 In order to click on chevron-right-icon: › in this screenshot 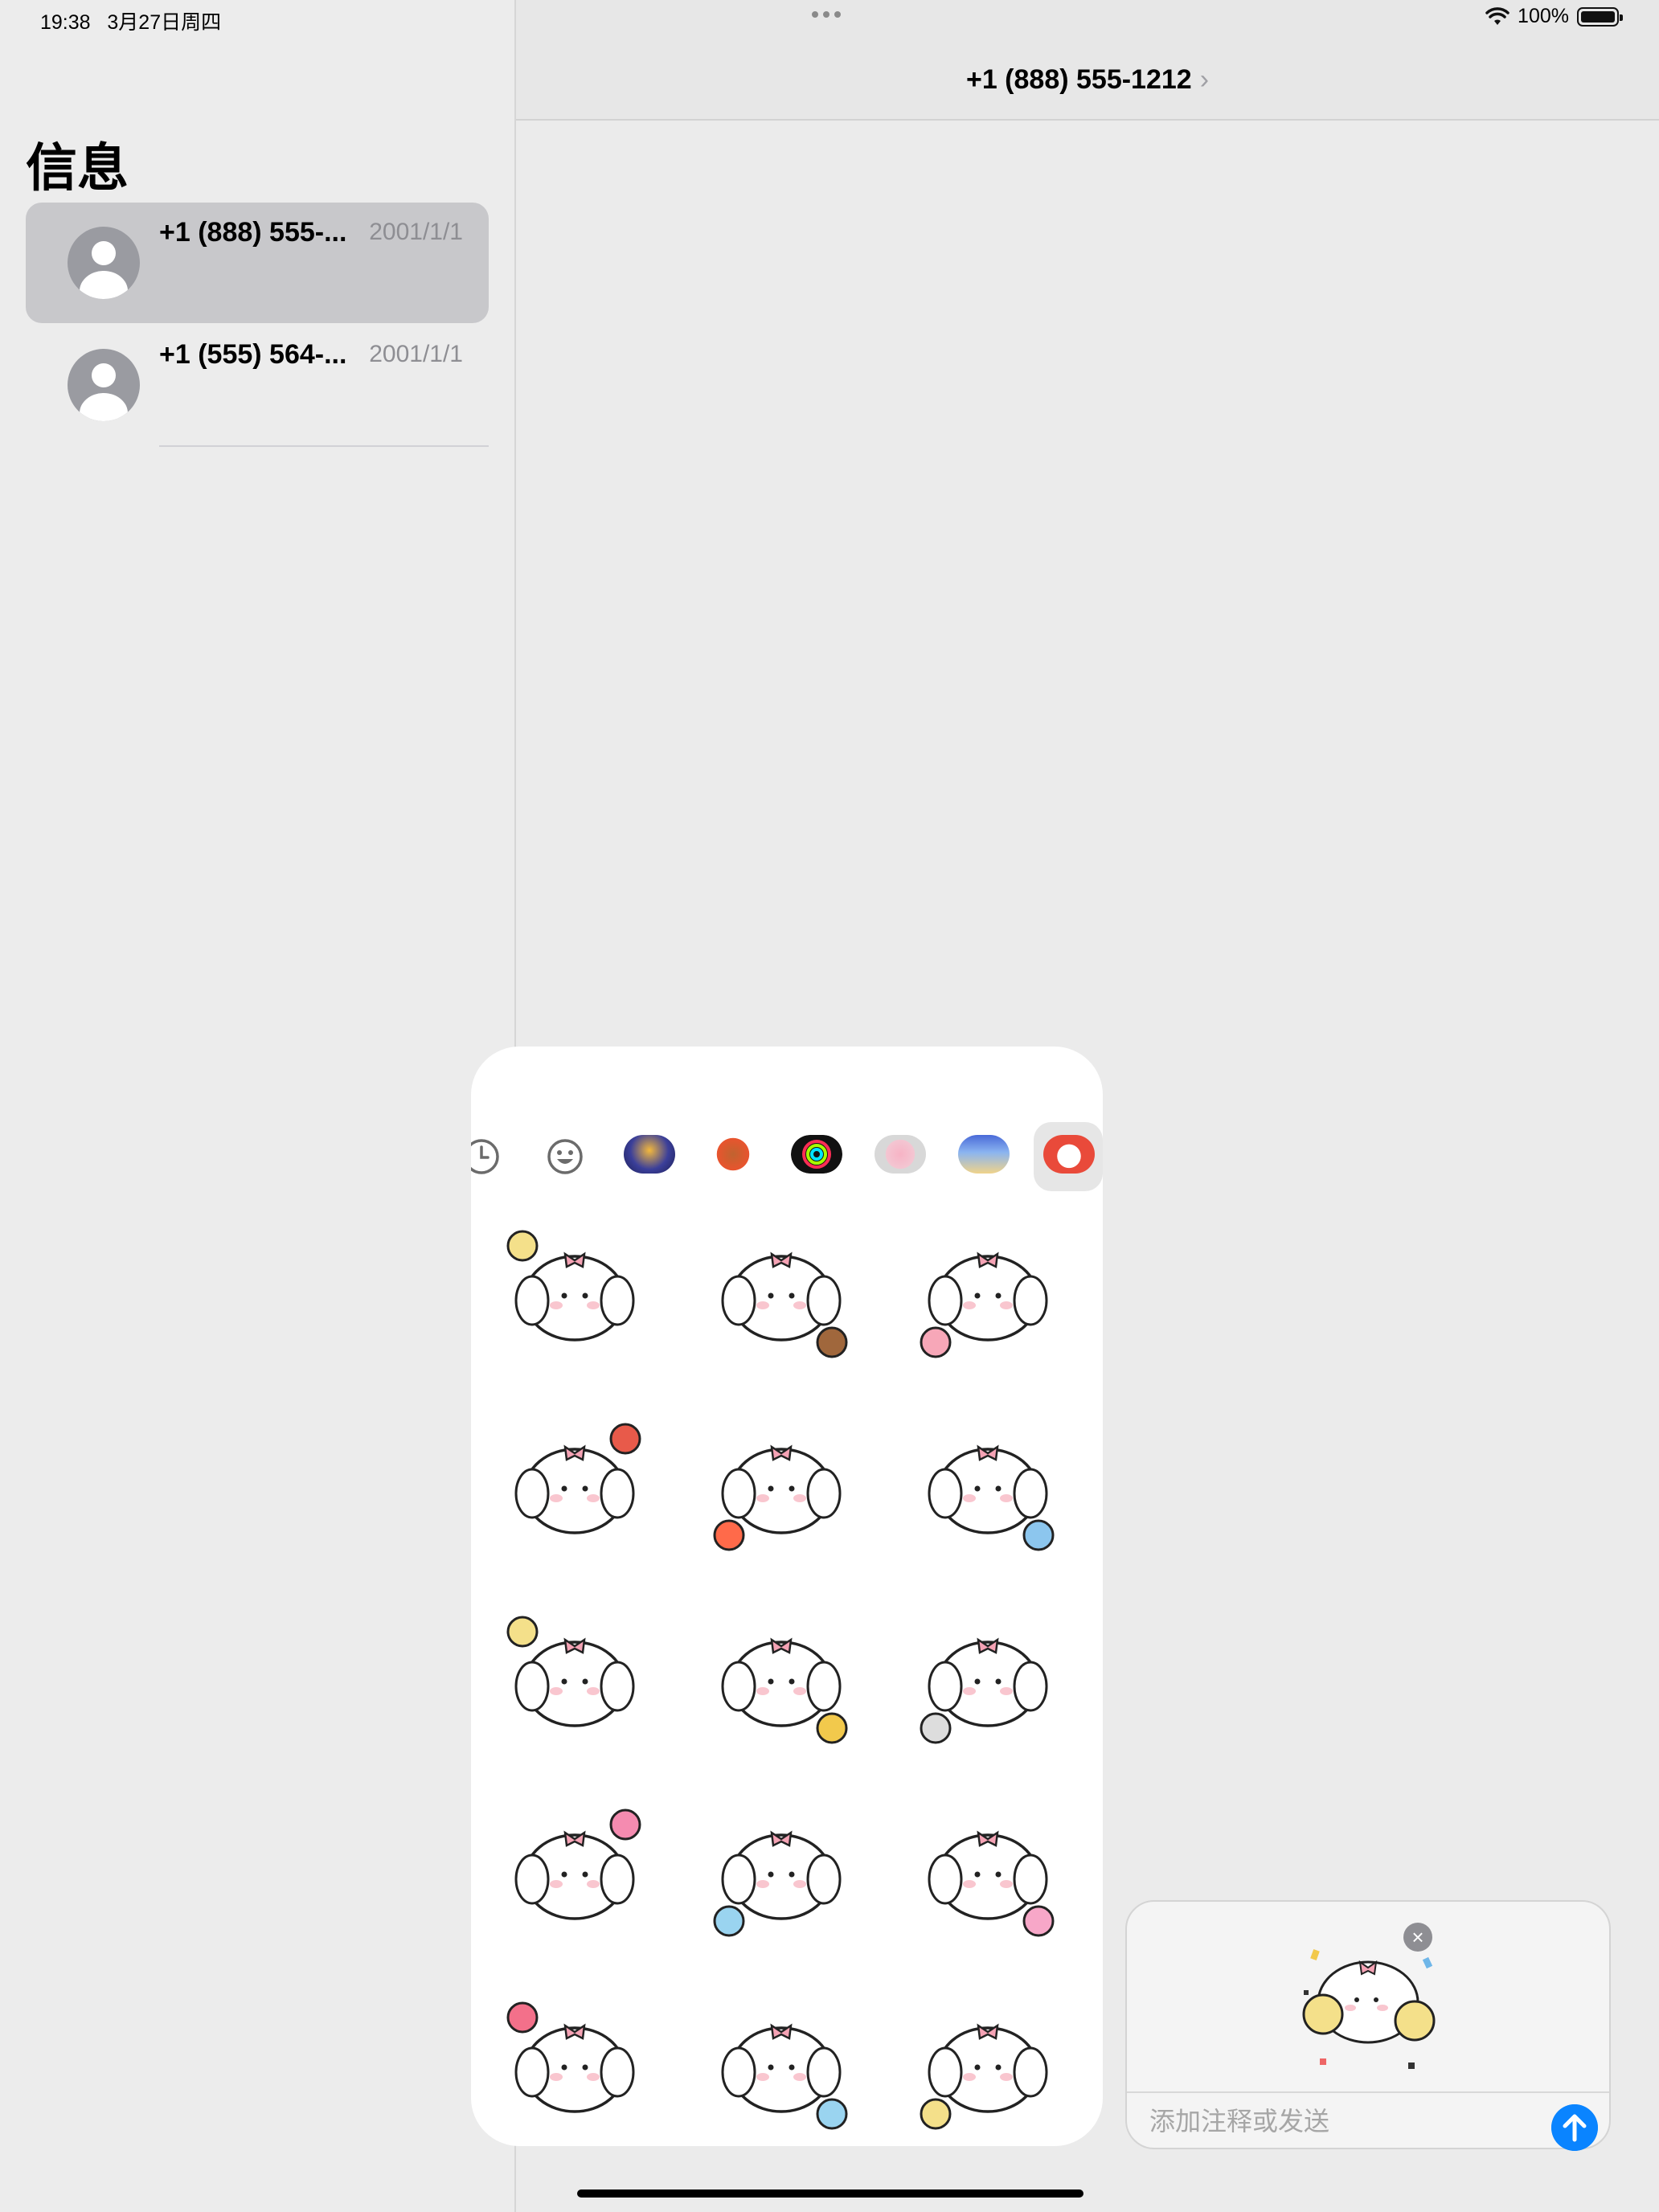, I will do `click(1204, 79)`.